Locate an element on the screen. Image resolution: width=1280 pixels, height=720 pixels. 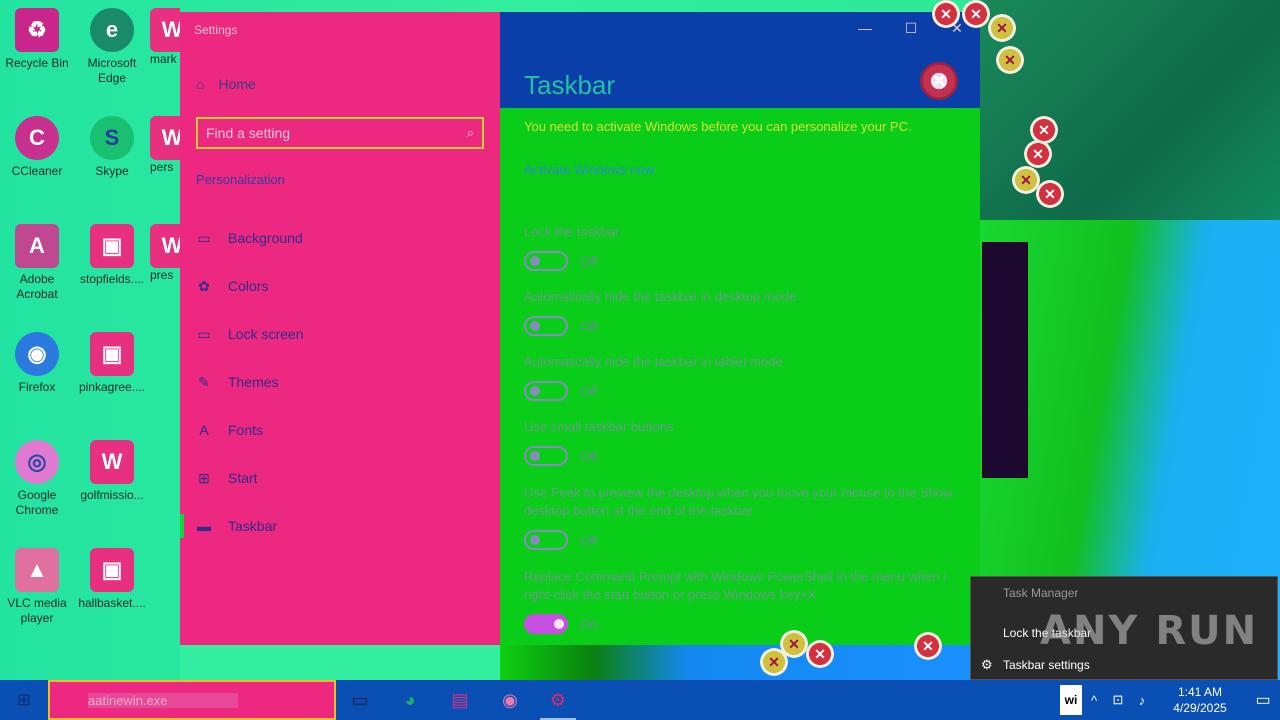
nav-item-background: ▭ Background is located at coordinates (340, 238).